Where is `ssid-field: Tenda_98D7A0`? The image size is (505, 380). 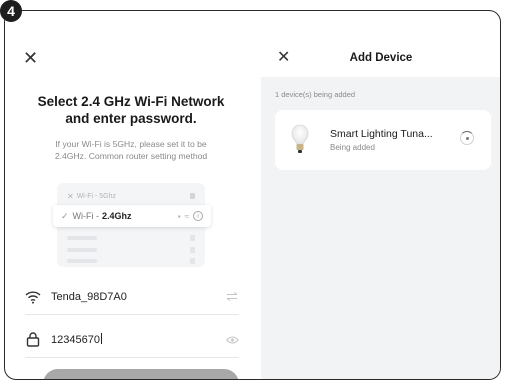 ssid-field: Tenda_98D7A0 is located at coordinates (132, 297).